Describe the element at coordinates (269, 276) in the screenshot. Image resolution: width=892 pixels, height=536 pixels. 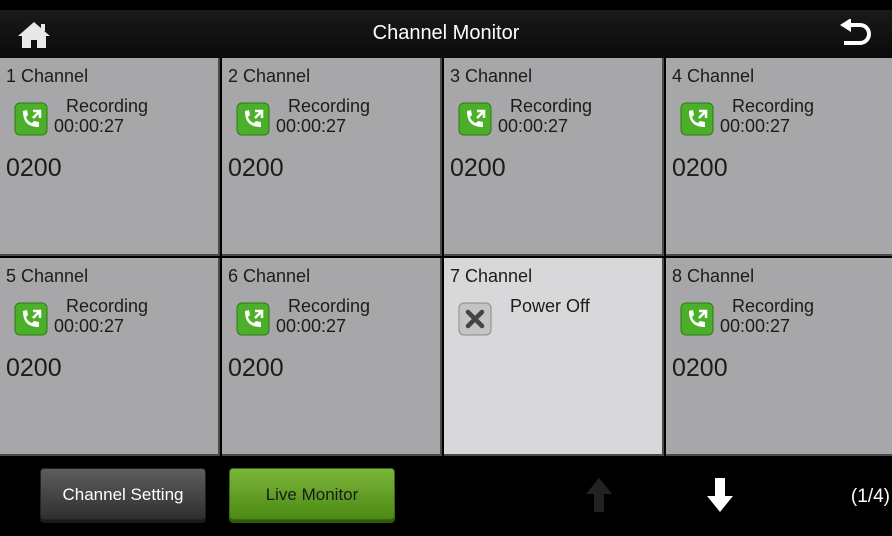
I see `channel-label: 6 Channel` at that location.